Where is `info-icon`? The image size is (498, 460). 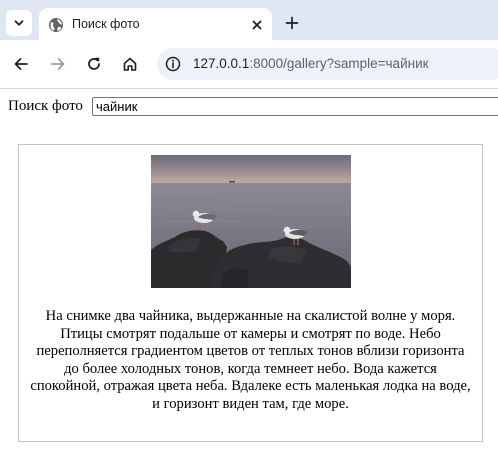 info-icon is located at coordinates (173, 64).